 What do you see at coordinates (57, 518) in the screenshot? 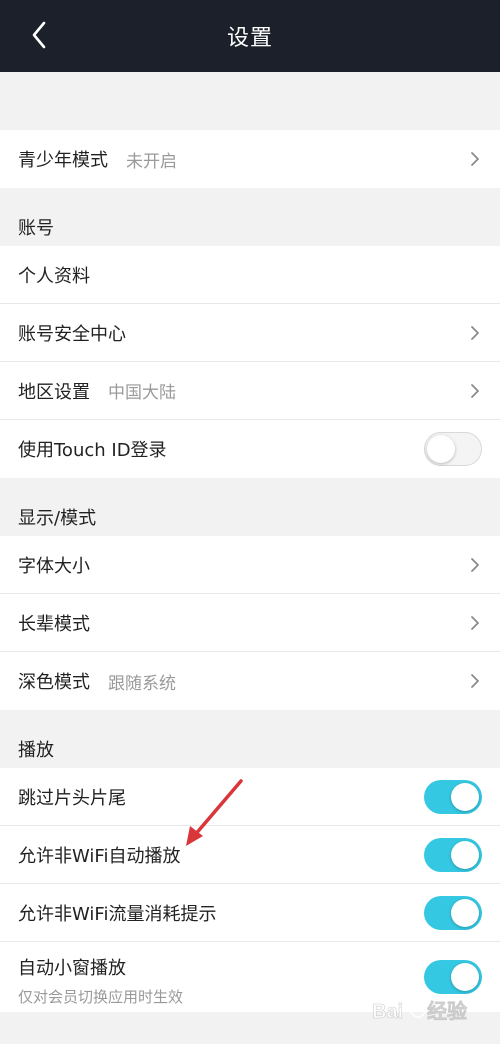
I see `section-heading-display: 显示/模式` at bounding box center [57, 518].